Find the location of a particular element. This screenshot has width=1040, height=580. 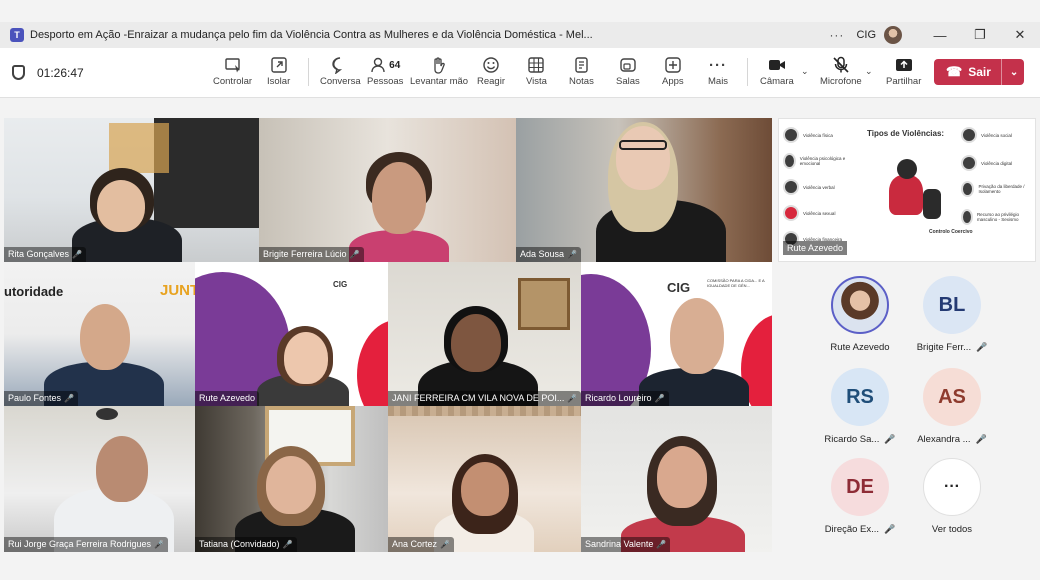

more-label: Mais is located at coordinates (718, 81).